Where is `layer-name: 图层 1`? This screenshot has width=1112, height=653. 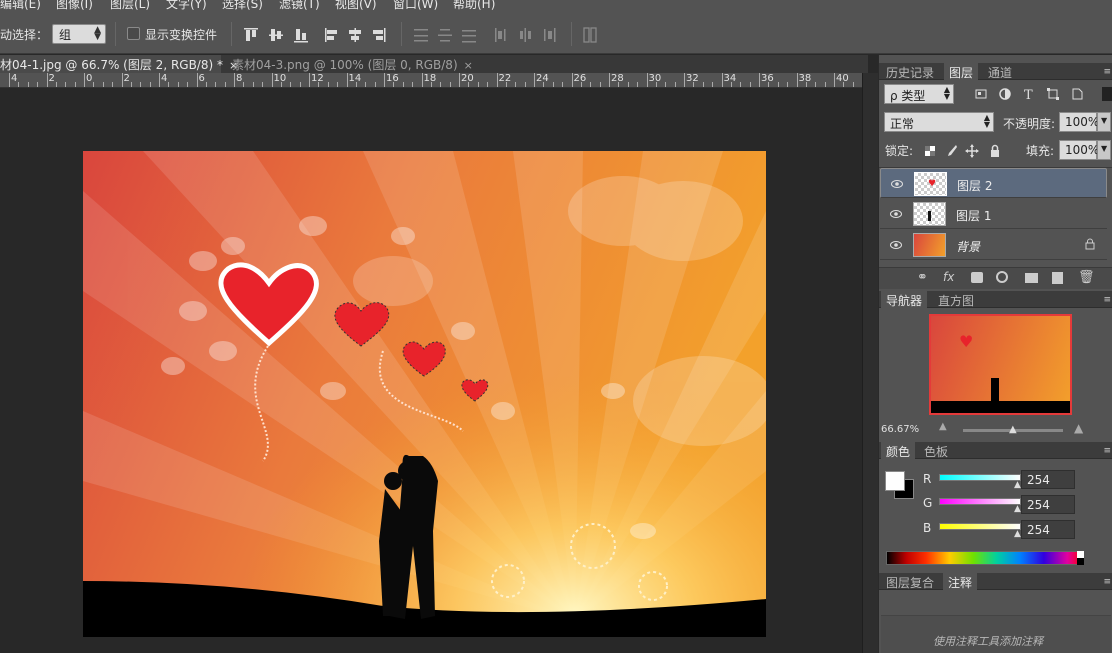
layer-name: 图层 1 is located at coordinates (973, 215).